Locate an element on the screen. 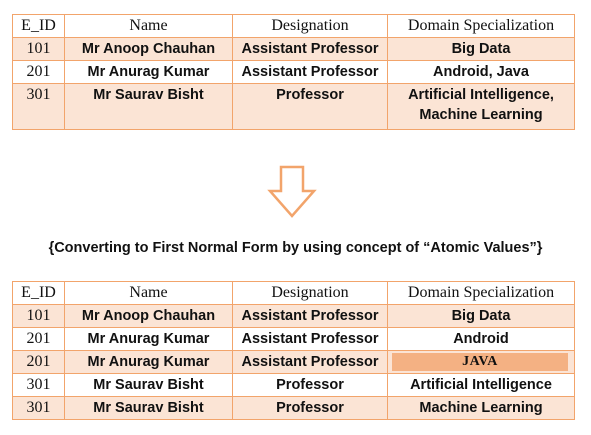  down-arrow-icon is located at coordinates (292, 191).